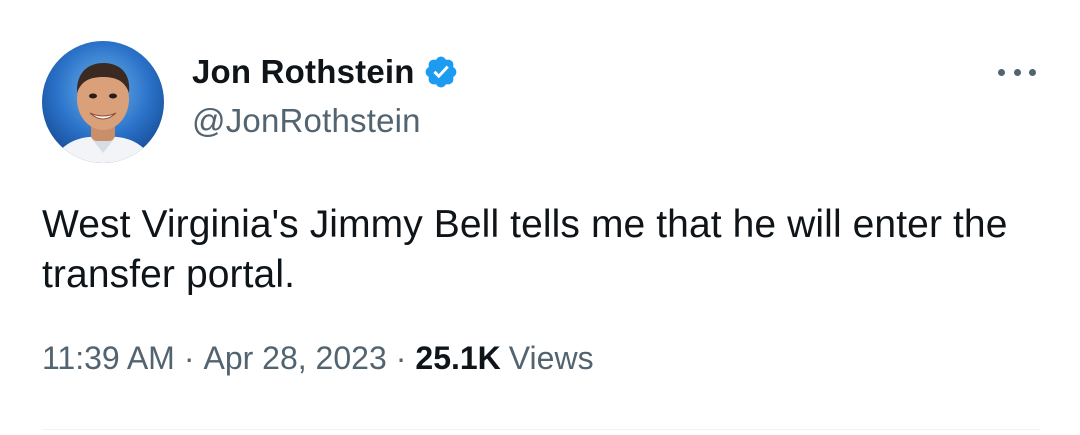 The height and width of the screenshot is (435, 1080). Describe the element at coordinates (457, 358) in the screenshot. I see `views-count: 25.1K` at that location.